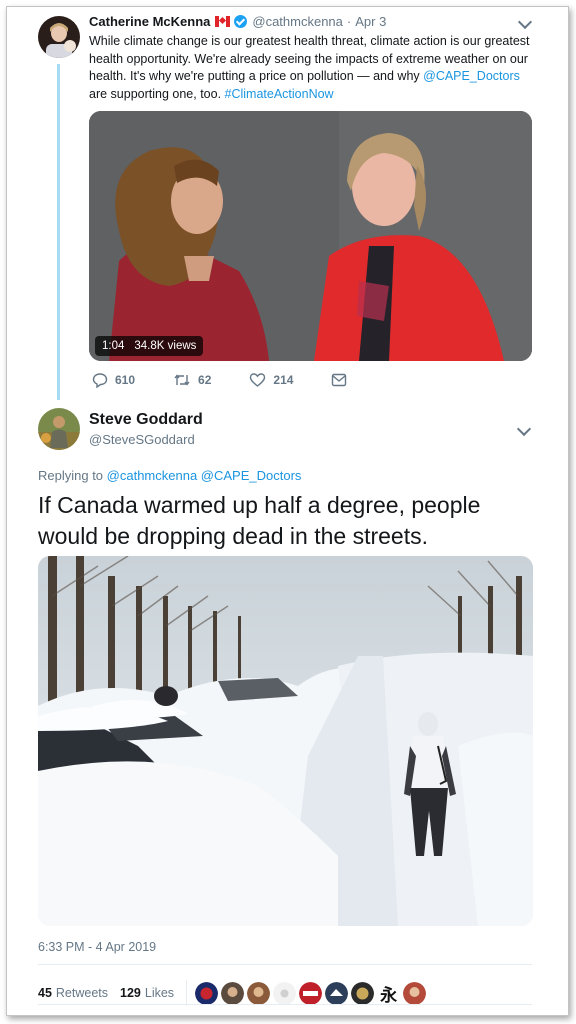  I want to click on retweets-stat: 45 Retweets, so click(73, 993).